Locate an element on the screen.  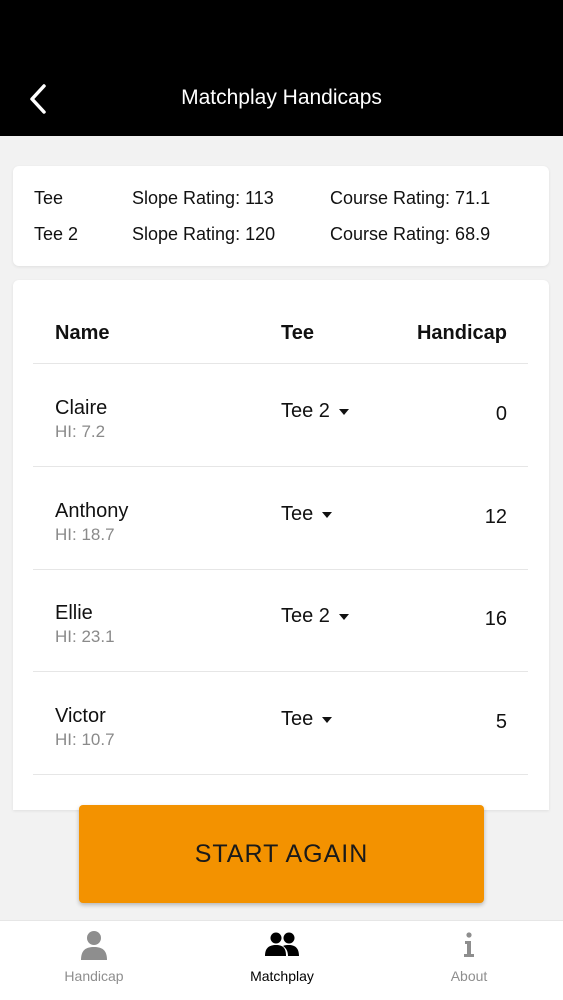
tab-handicap: Handicap is located at coordinates (94, 960).